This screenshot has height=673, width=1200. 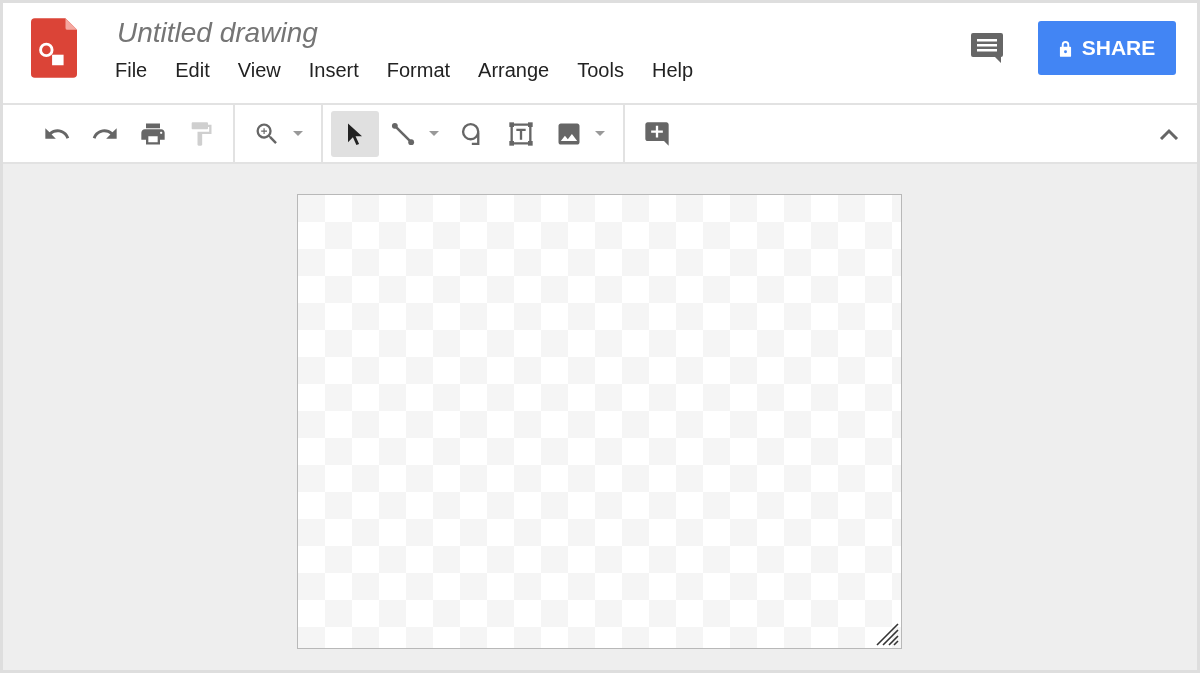 I want to click on menu-item: Tools, so click(x=600, y=70).